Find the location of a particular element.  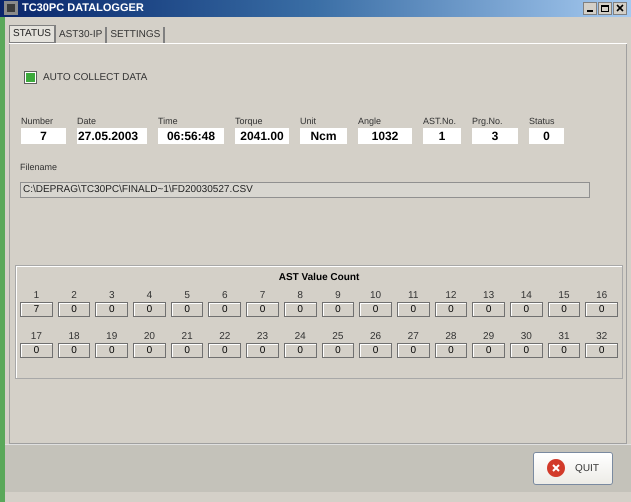

count-label: 16 is located at coordinates (601, 295).